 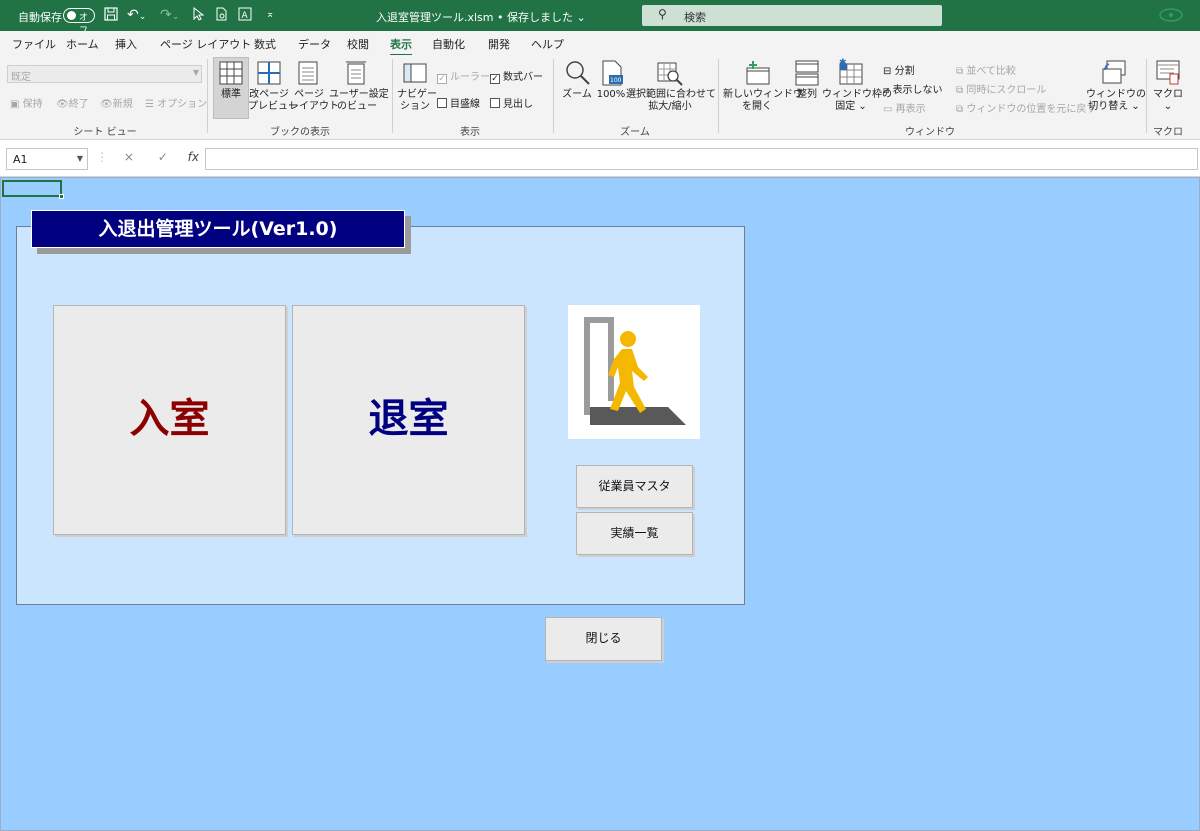 What do you see at coordinates (129, 157) in the screenshot?
I see `cancel-icon: ×` at bounding box center [129, 157].